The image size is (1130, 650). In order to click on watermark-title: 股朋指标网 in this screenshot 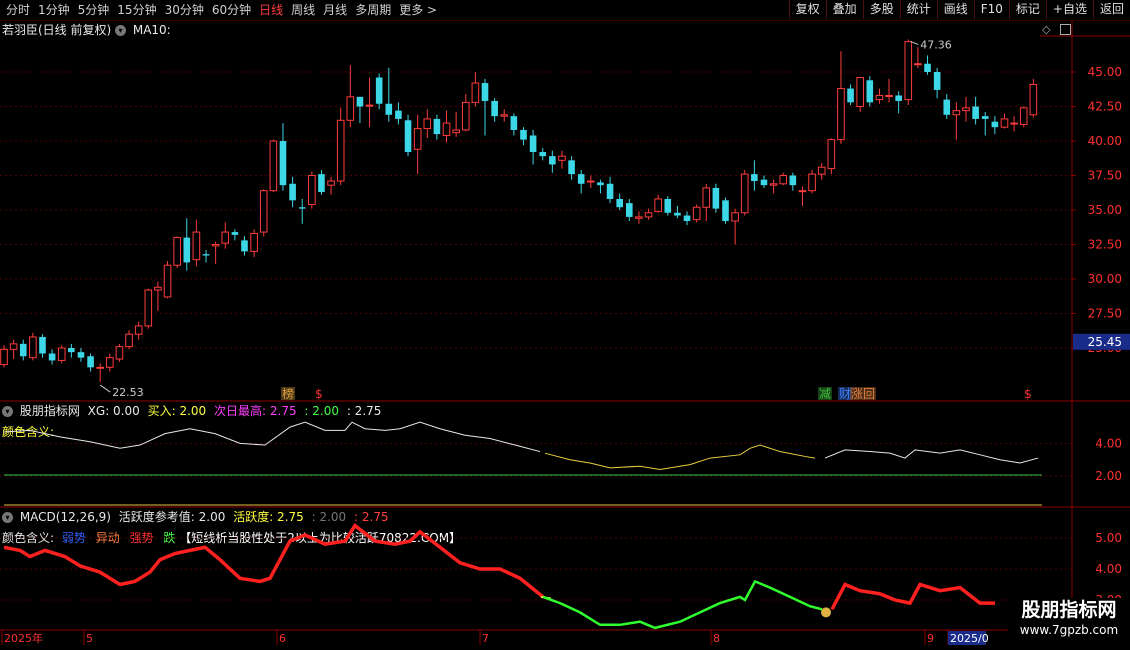, I will do `click(1069, 610)`.